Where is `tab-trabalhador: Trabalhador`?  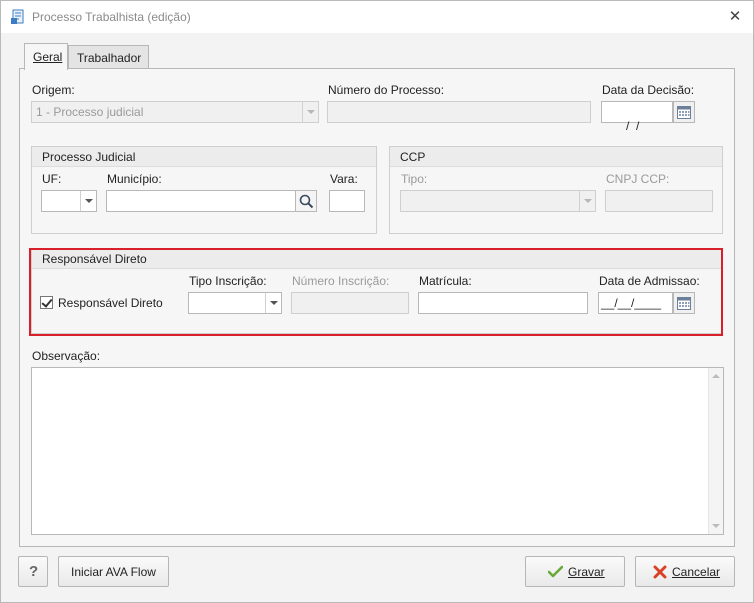
tab-trabalhador: Trabalhador is located at coordinates (108, 57).